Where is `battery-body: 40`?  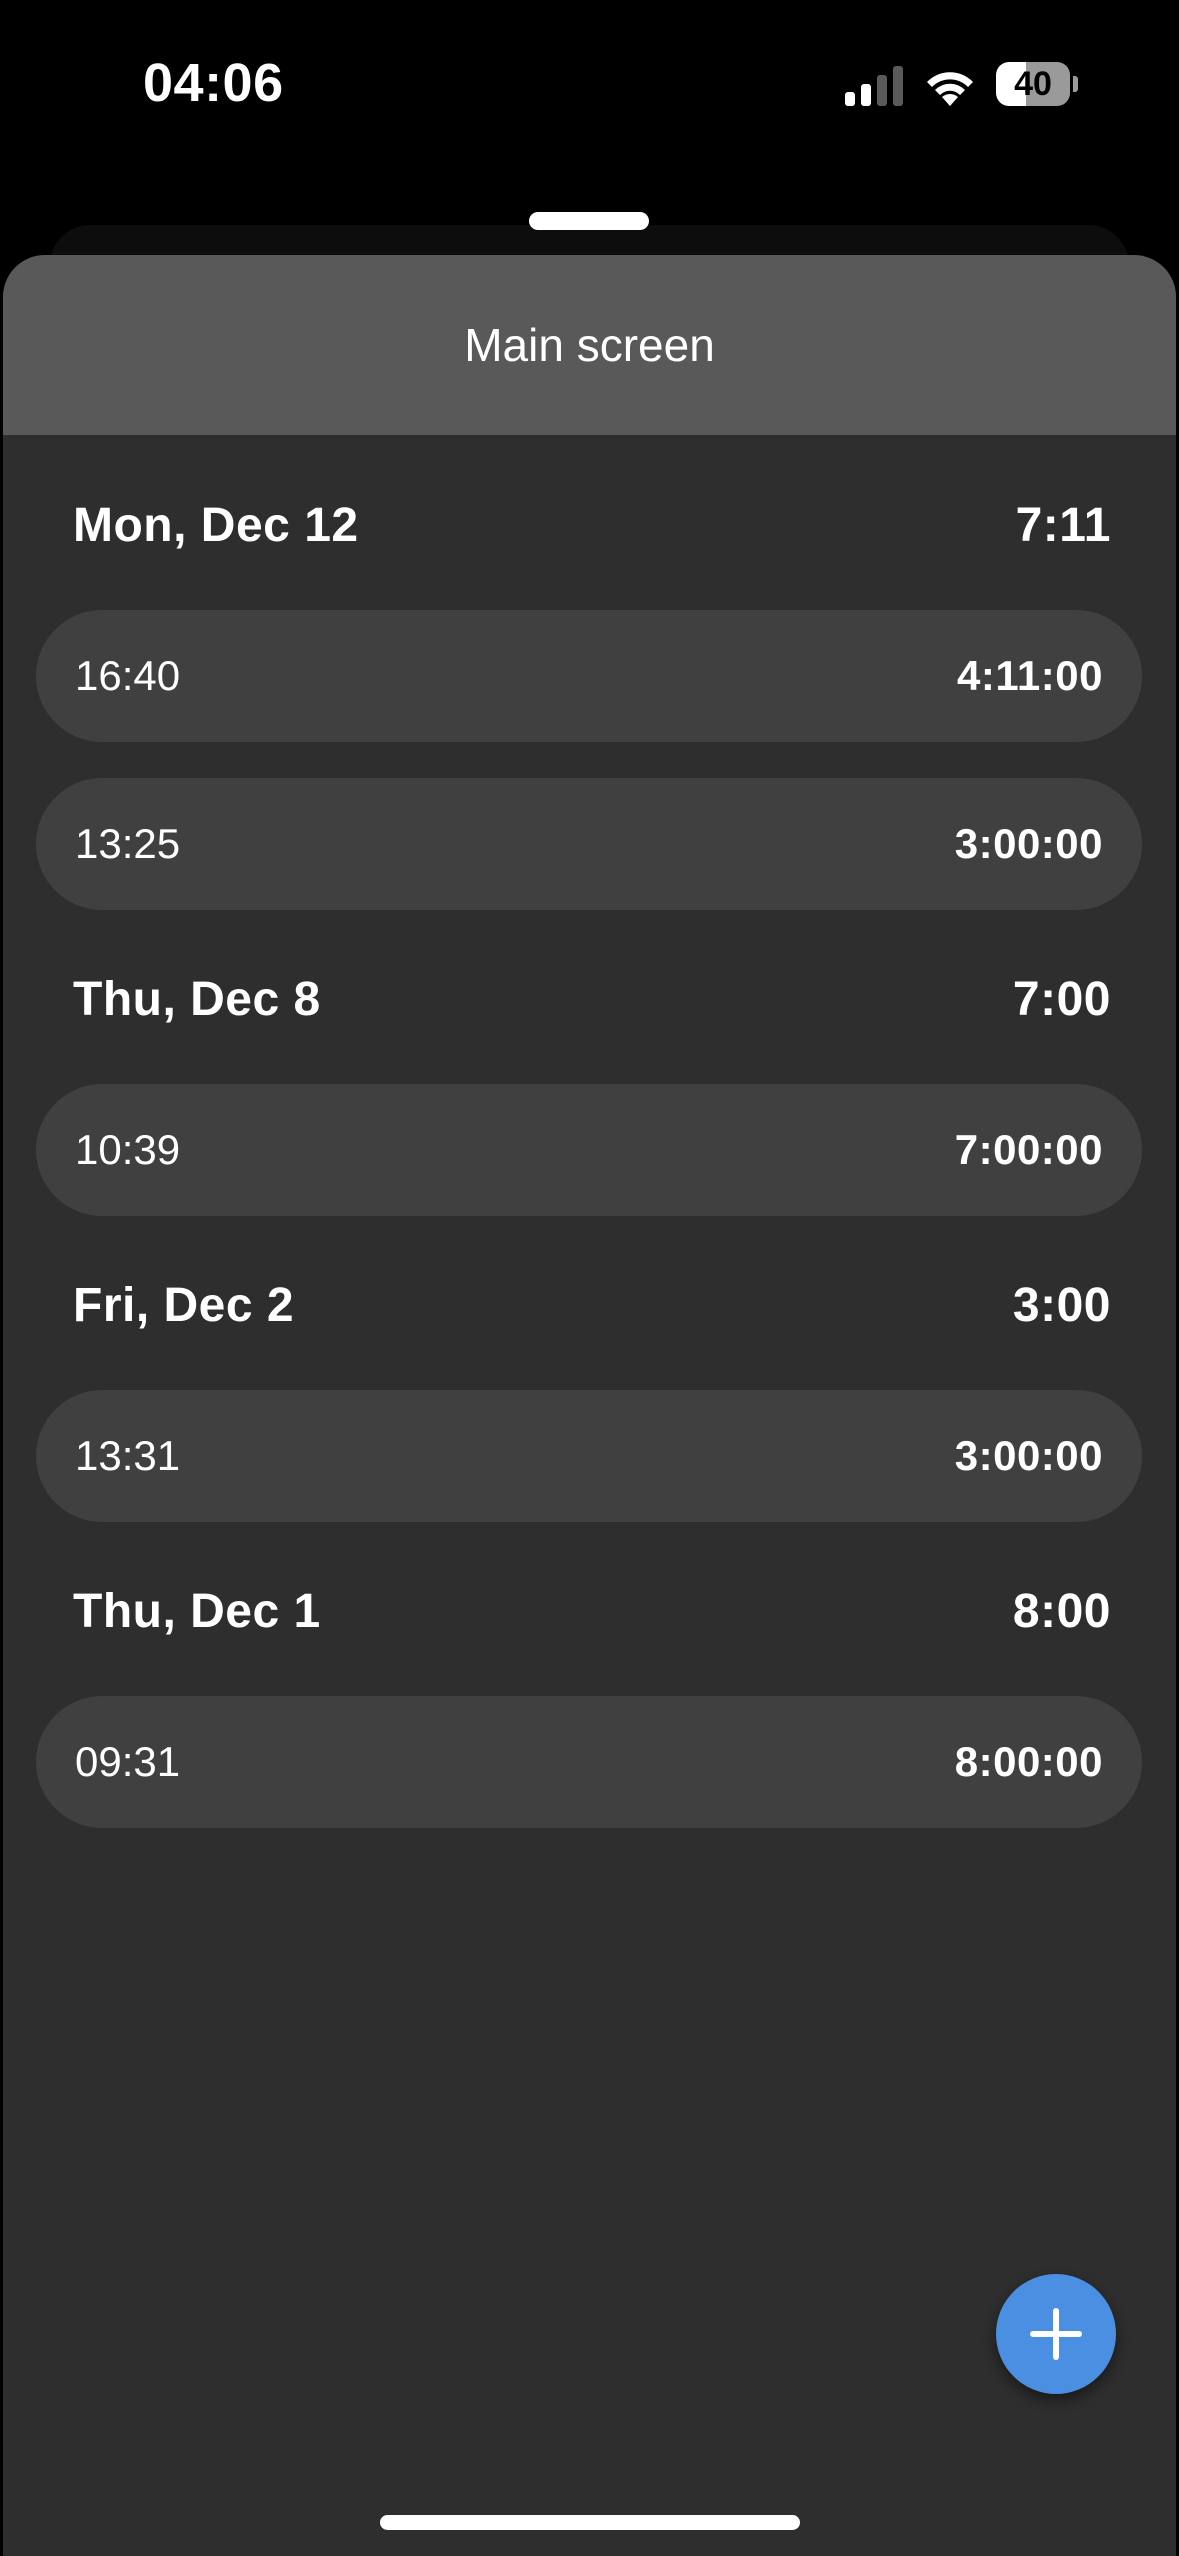 battery-body: 40 is located at coordinates (1033, 84).